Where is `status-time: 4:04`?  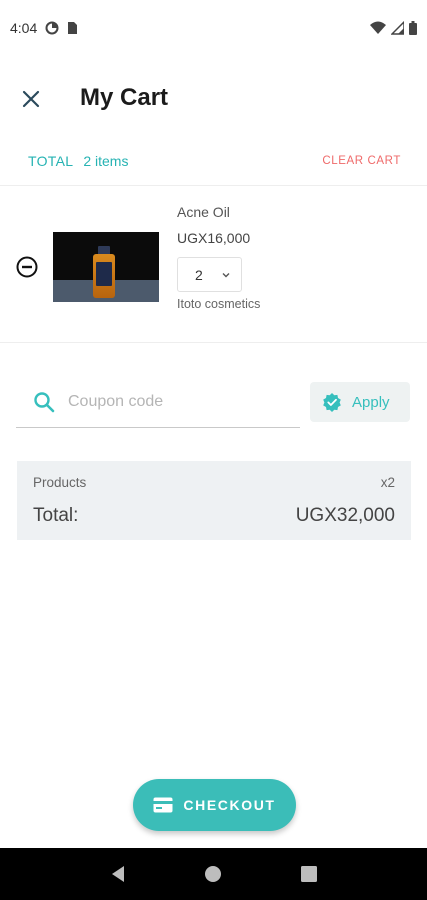 status-time: 4:04 is located at coordinates (24, 28).